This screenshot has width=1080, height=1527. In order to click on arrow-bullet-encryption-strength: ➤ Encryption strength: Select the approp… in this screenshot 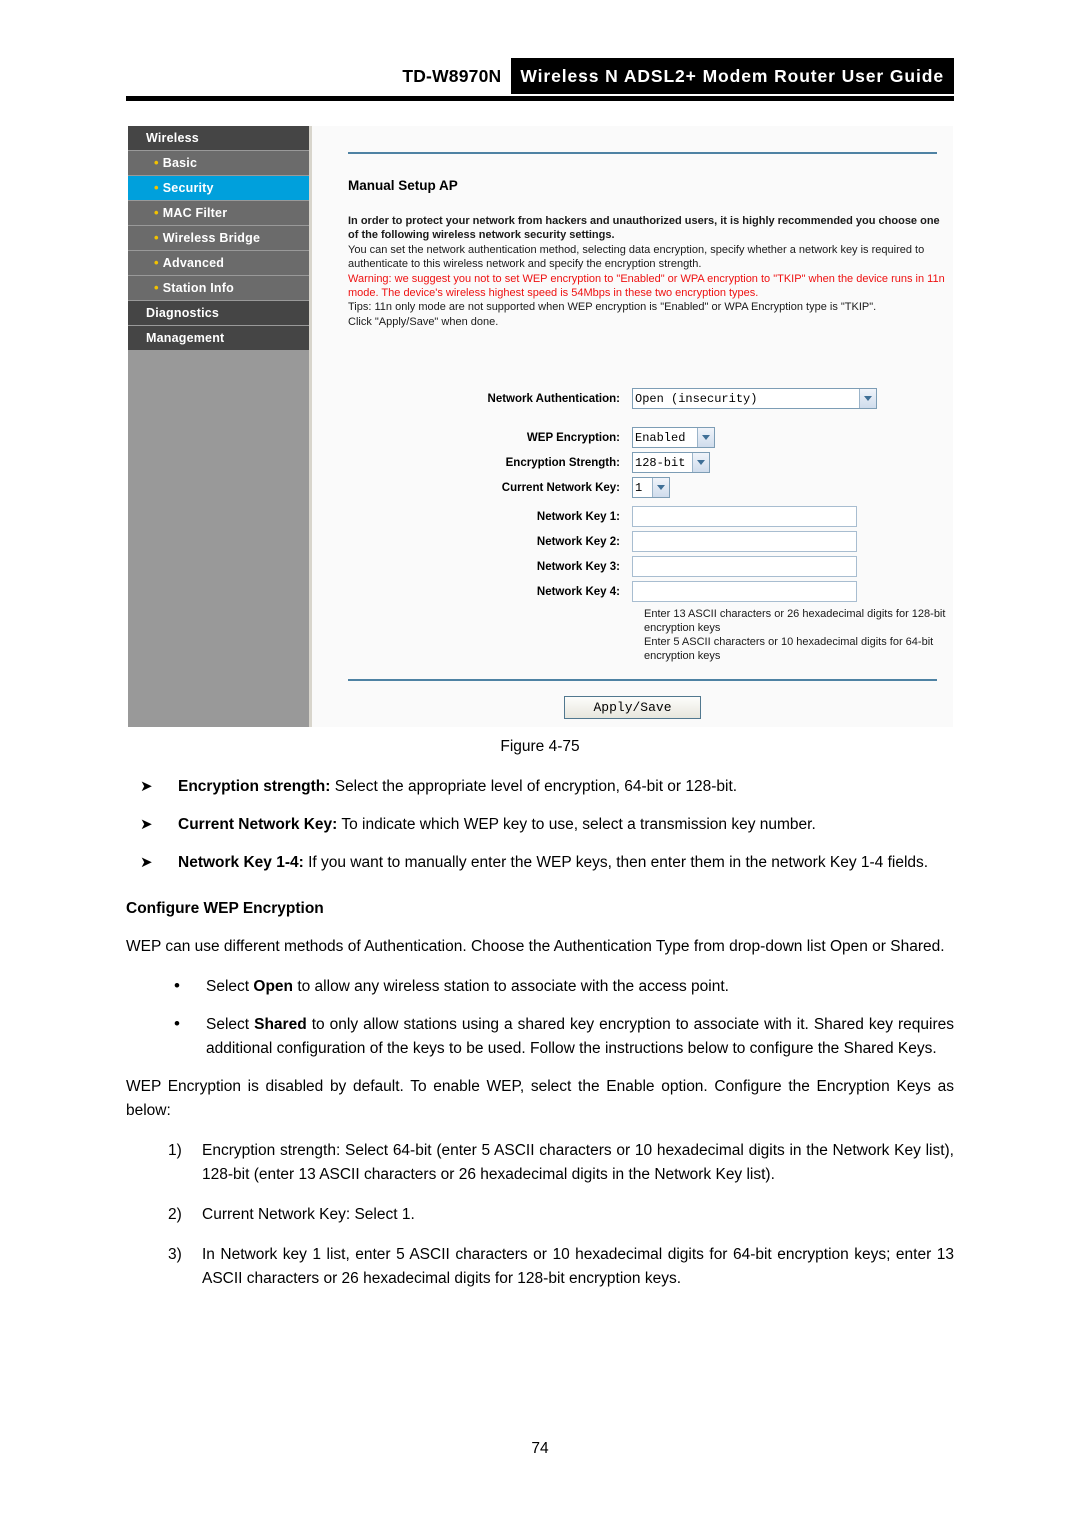, I will do `click(540, 787)`.